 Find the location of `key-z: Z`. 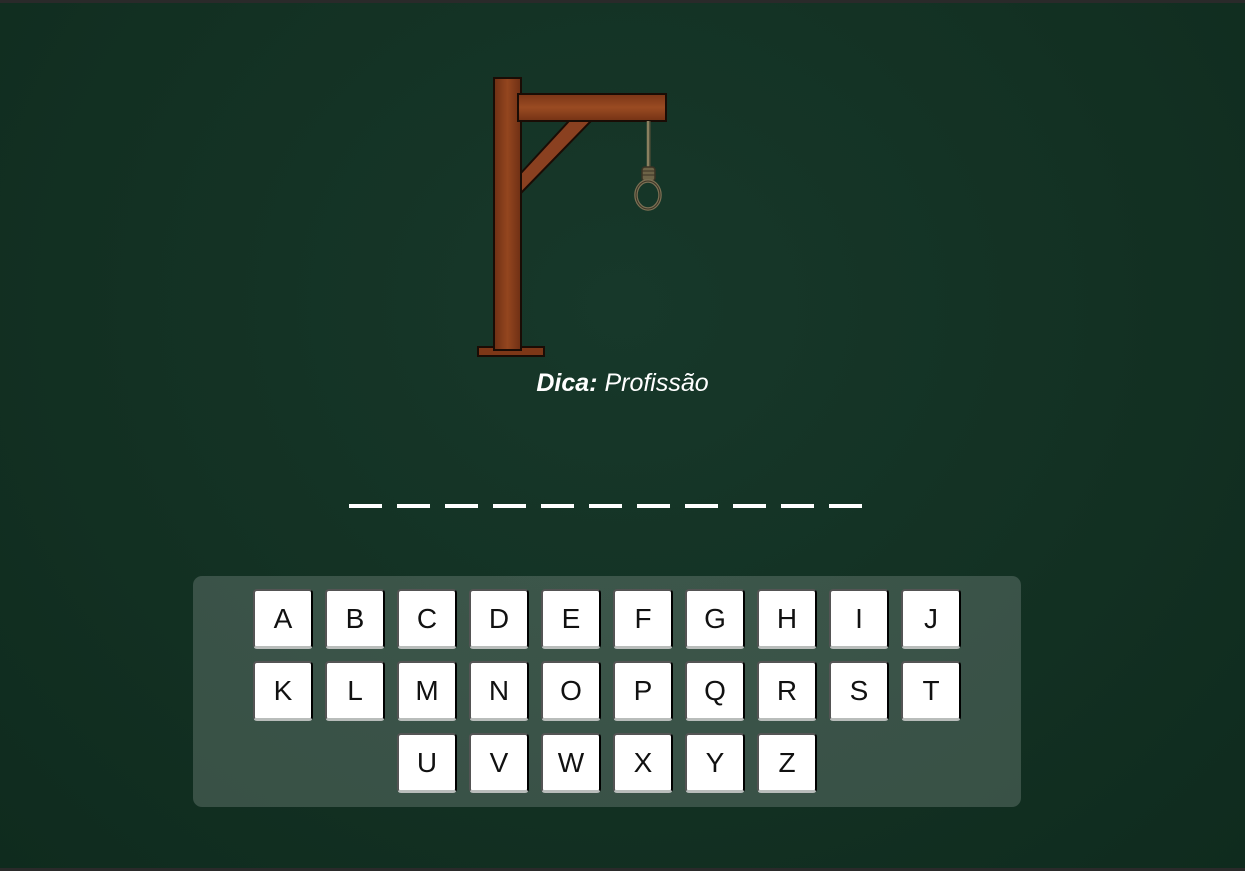

key-z: Z is located at coordinates (787, 763).